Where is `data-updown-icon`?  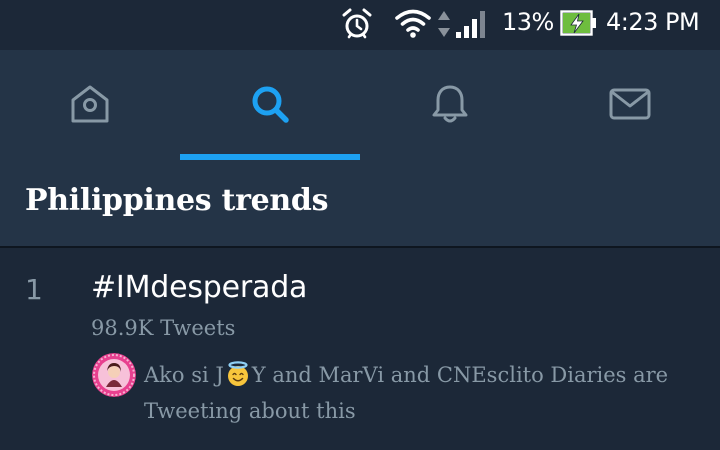 data-updown-icon is located at coordinates (444, 24).